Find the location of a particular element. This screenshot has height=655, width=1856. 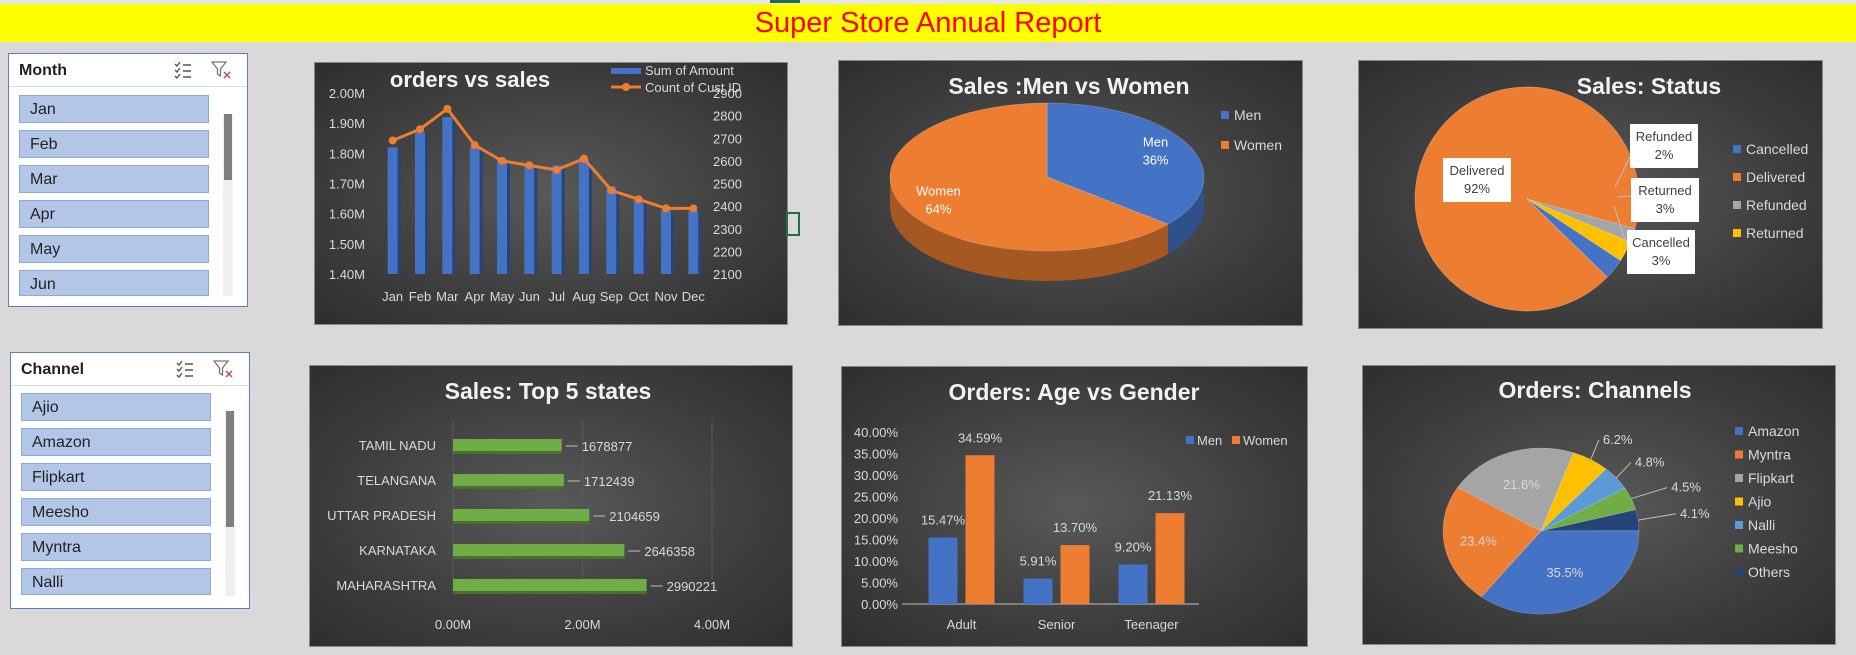

y-axis-tick-label-right: 2200 is located at coordinates (727, 251).